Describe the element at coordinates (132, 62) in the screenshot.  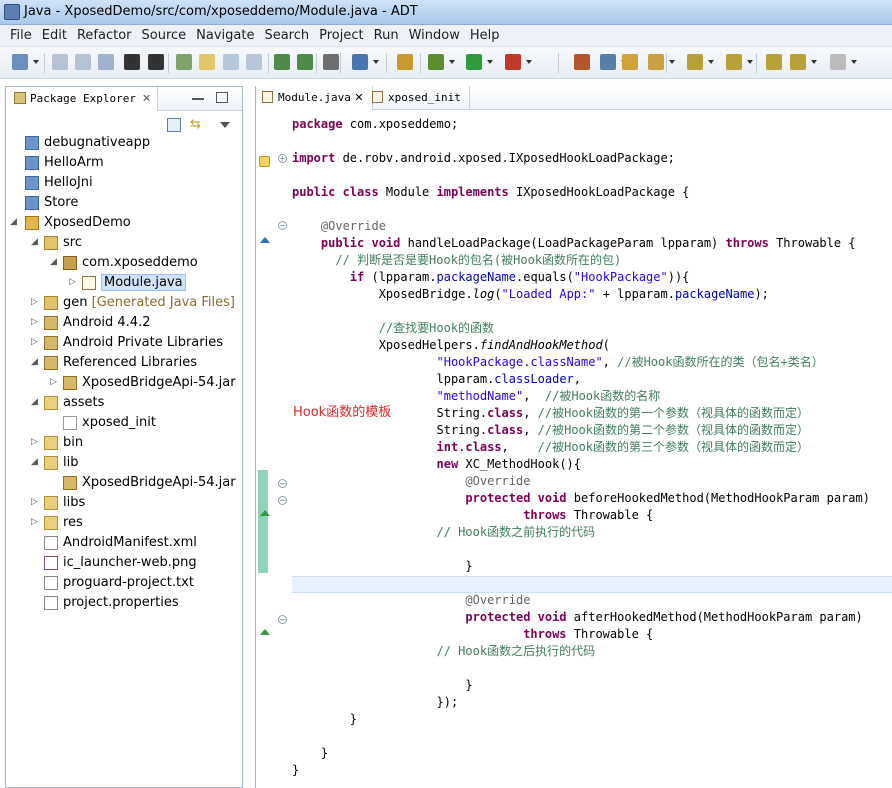
I see `export-icon` at that location.